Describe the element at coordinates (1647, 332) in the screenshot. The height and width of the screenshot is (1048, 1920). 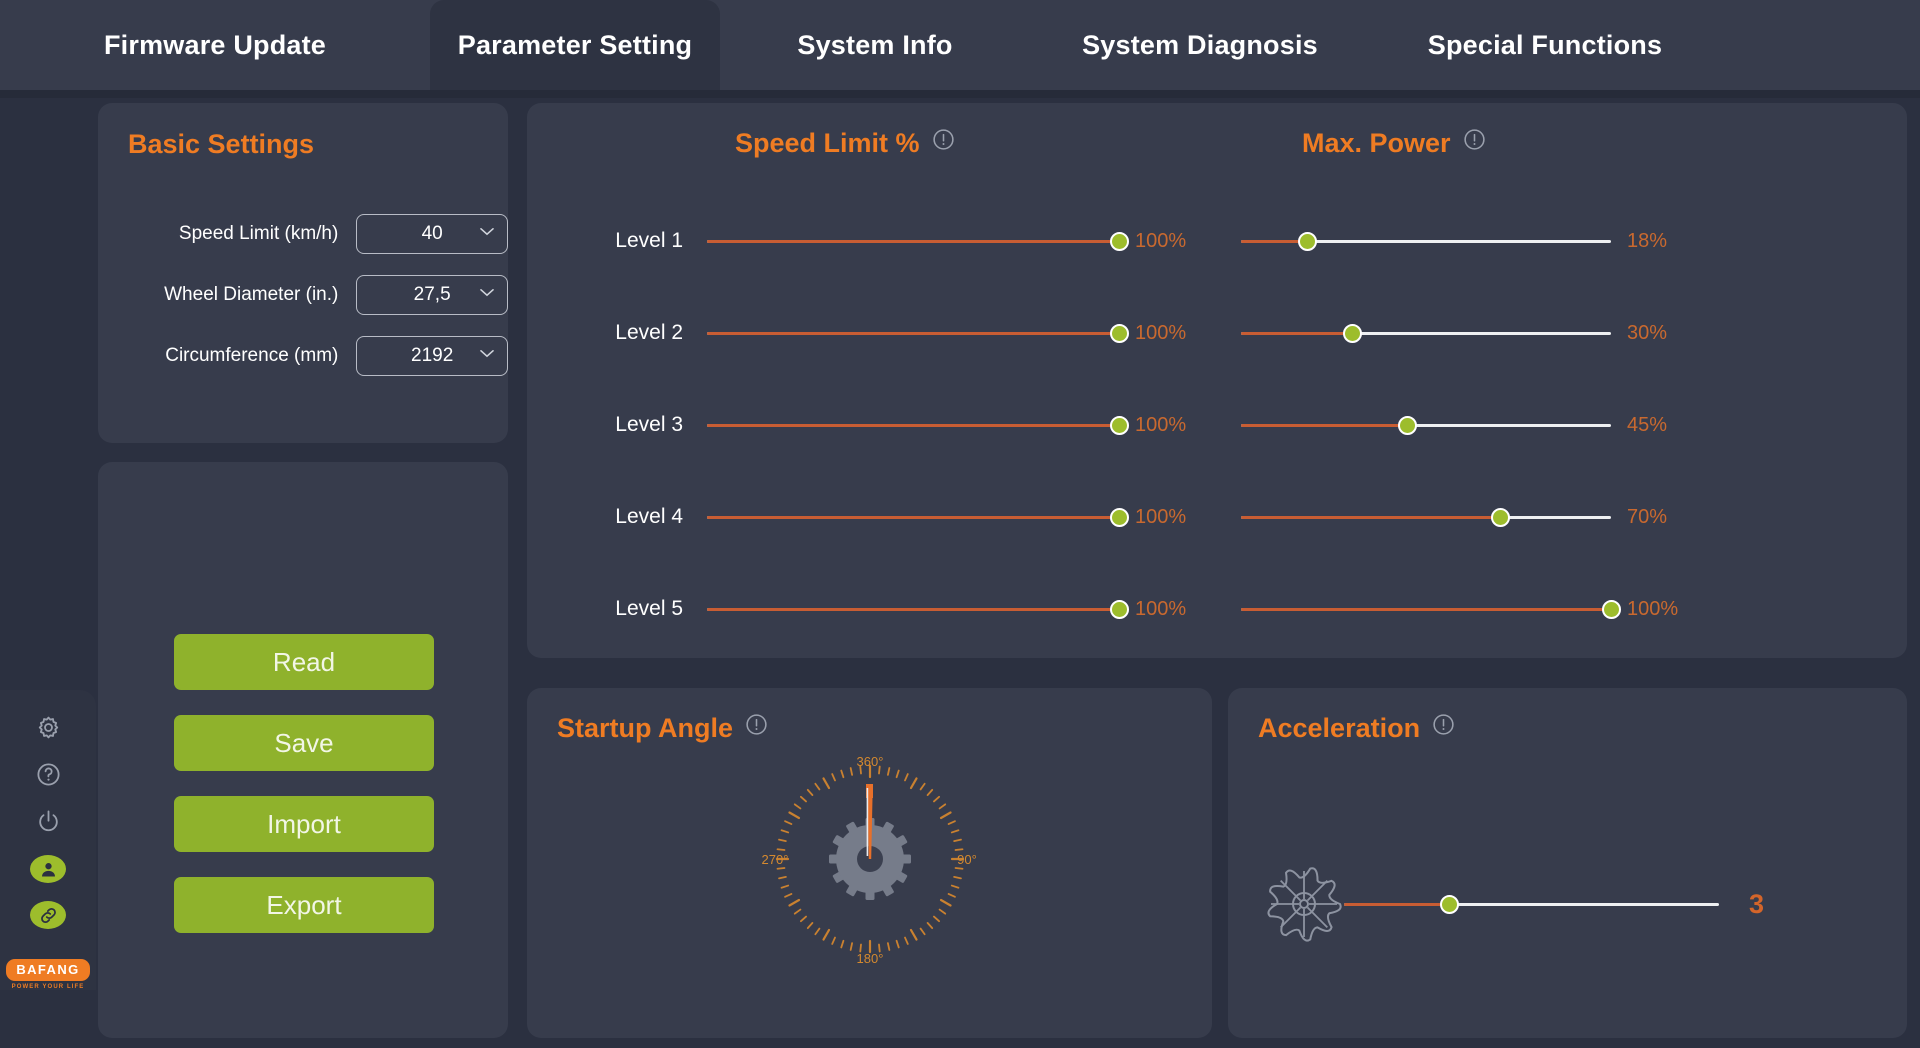
I see `max-power-value: 30%` at that location.